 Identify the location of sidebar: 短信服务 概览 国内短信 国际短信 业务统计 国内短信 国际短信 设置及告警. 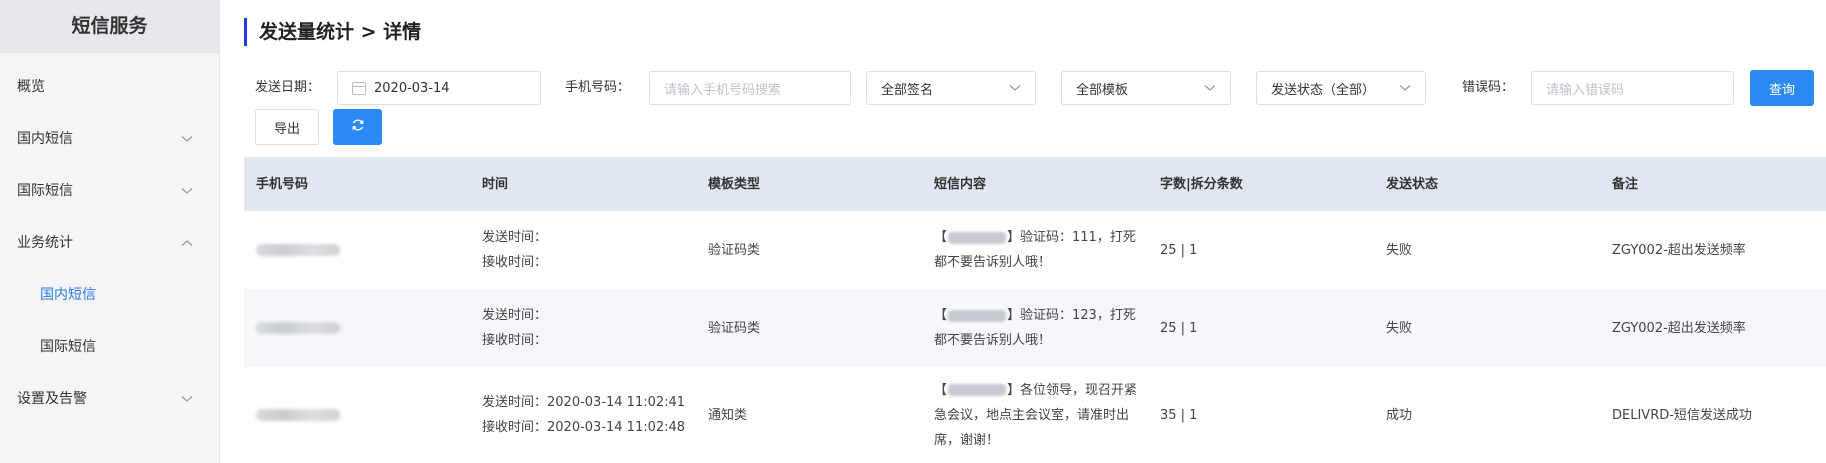
(110, 231).